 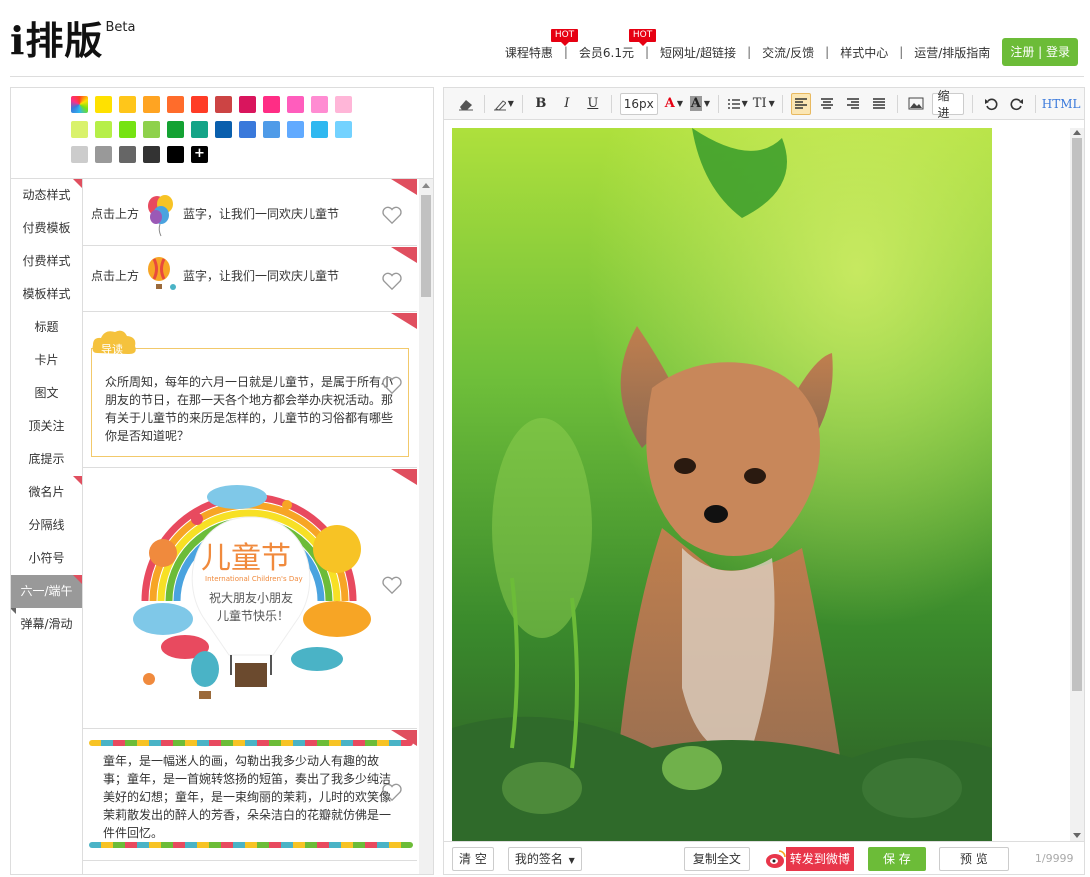 I want to click on childrens-day-subtitle: International Children's Day, so click(x=254, y=579).